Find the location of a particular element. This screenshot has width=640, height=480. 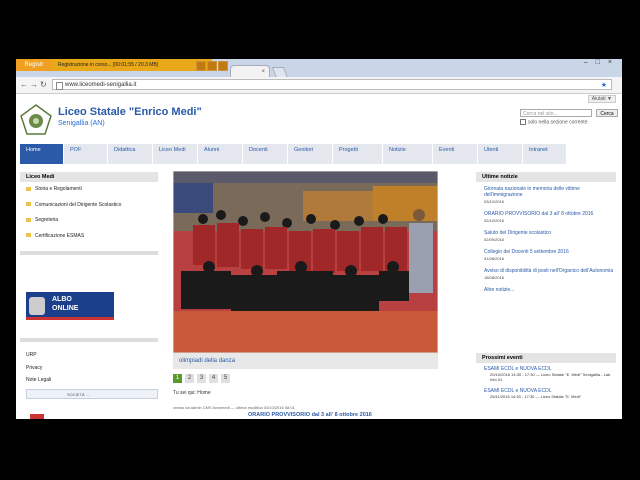

link-note-legali: Note Legali is located at coordinates (47, 383).